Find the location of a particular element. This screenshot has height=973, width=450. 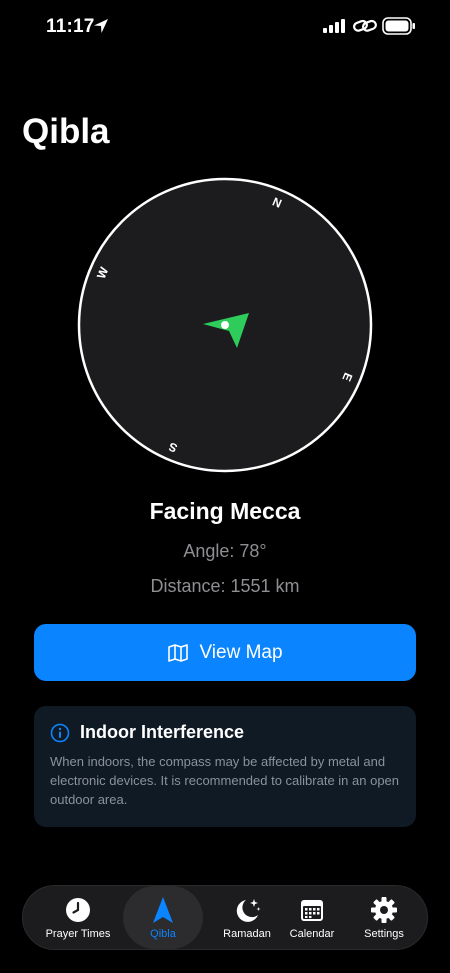

notice-title: Indoor Interference is located at coordinates (162, 732).